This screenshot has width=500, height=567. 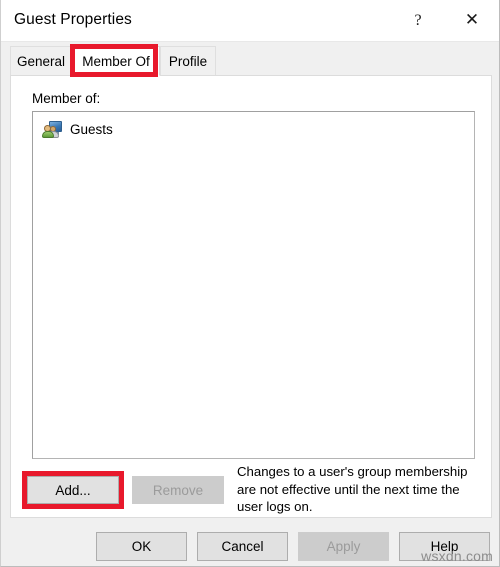 What do you see at coordinates (116, 61) in the screenshot?
I see `tab-member-of: Member Of` at bounding box center [116, 61].